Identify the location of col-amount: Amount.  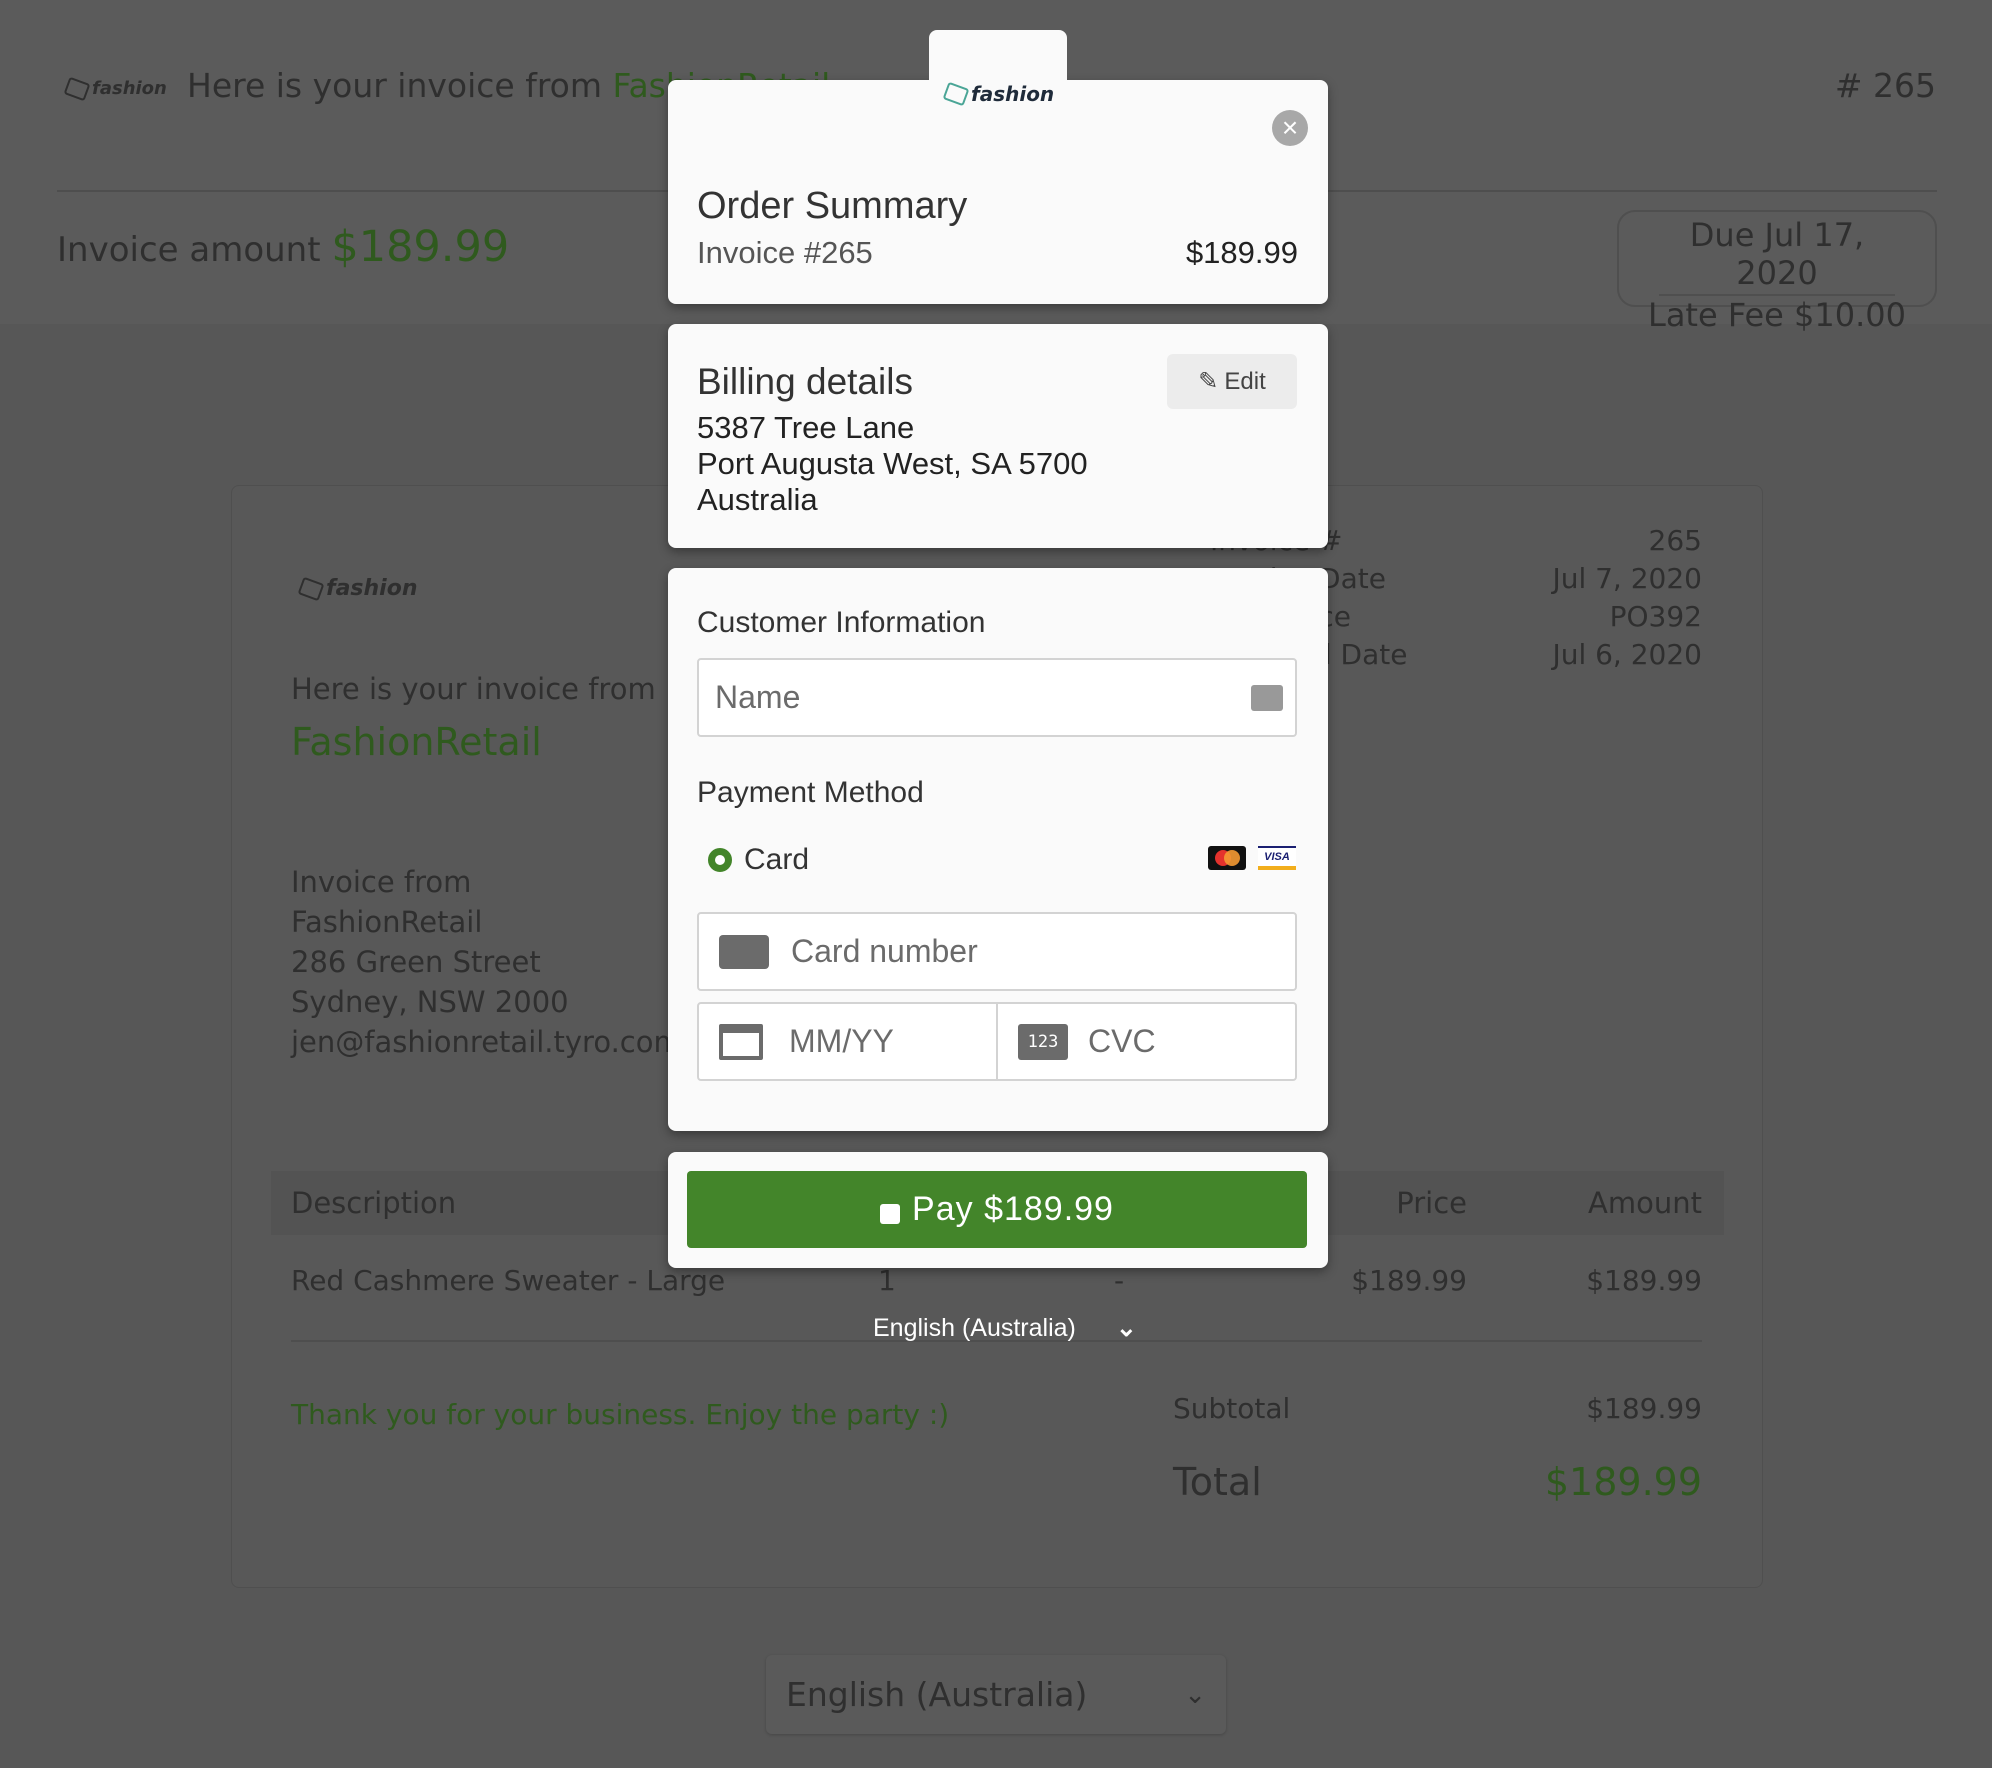
(1645, 1203).